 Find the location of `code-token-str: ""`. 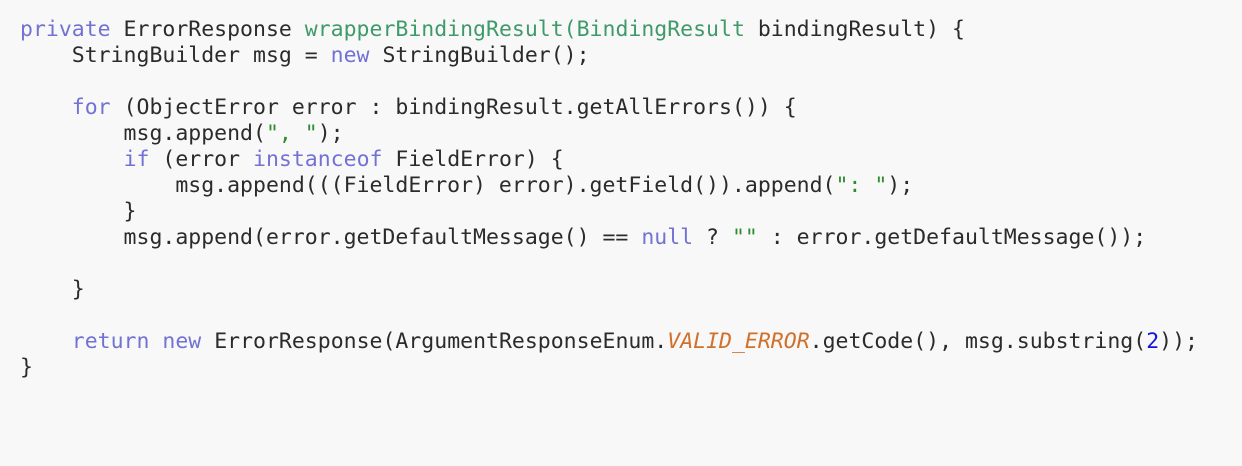

code-token-str: "" is located at coordinates (744, 237).